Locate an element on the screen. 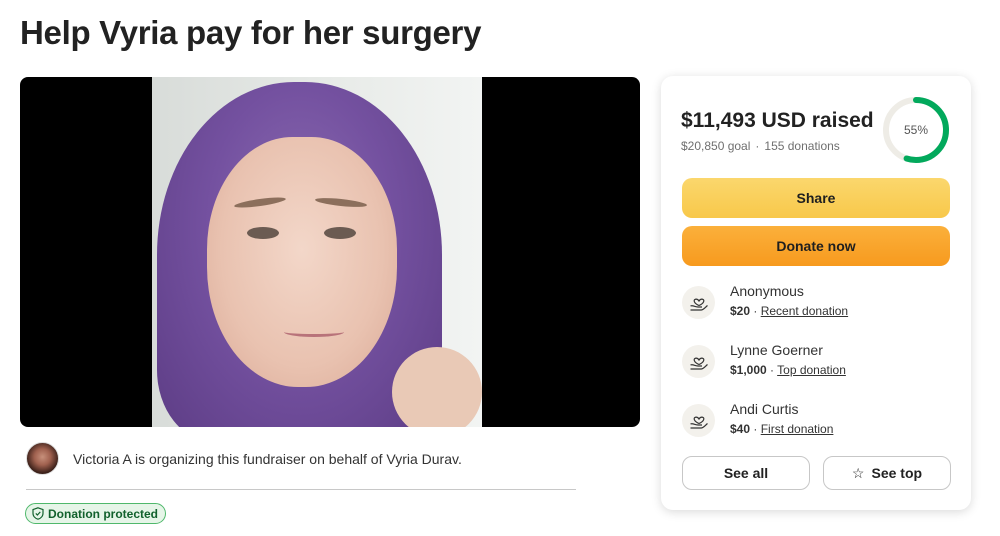 The image size is (1000, 536). donor-item: Anonymous $20 · Recent donation is located at coordinates (816, 304).